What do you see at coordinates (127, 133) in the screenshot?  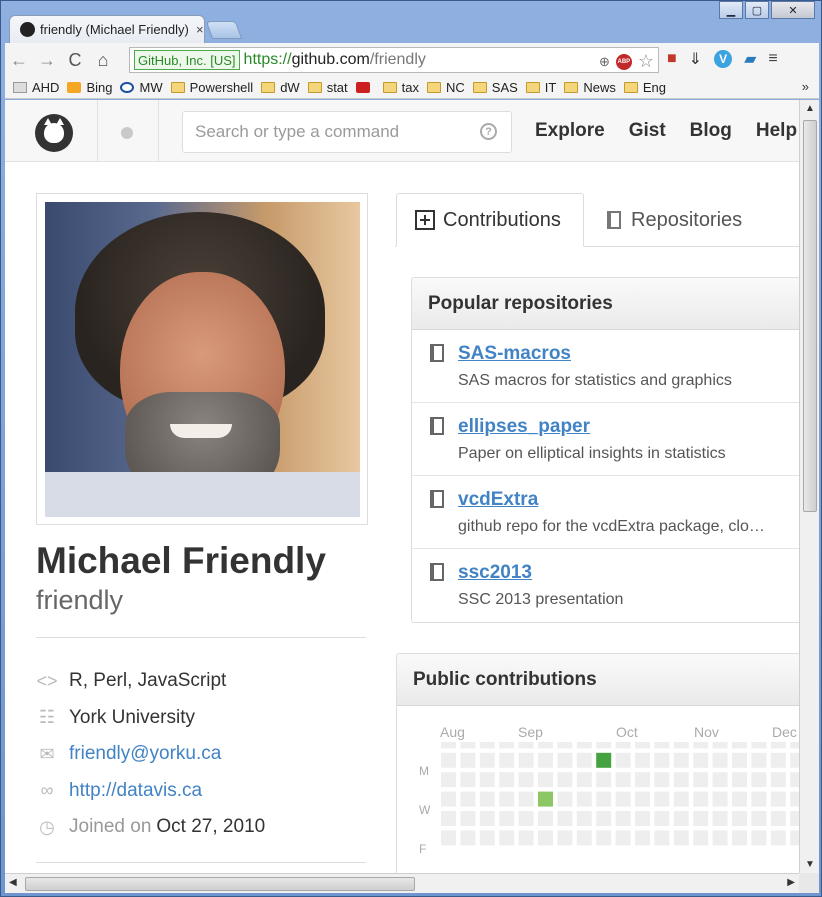 I see `notification-indicator-icon` at bounding box center [127, 133].